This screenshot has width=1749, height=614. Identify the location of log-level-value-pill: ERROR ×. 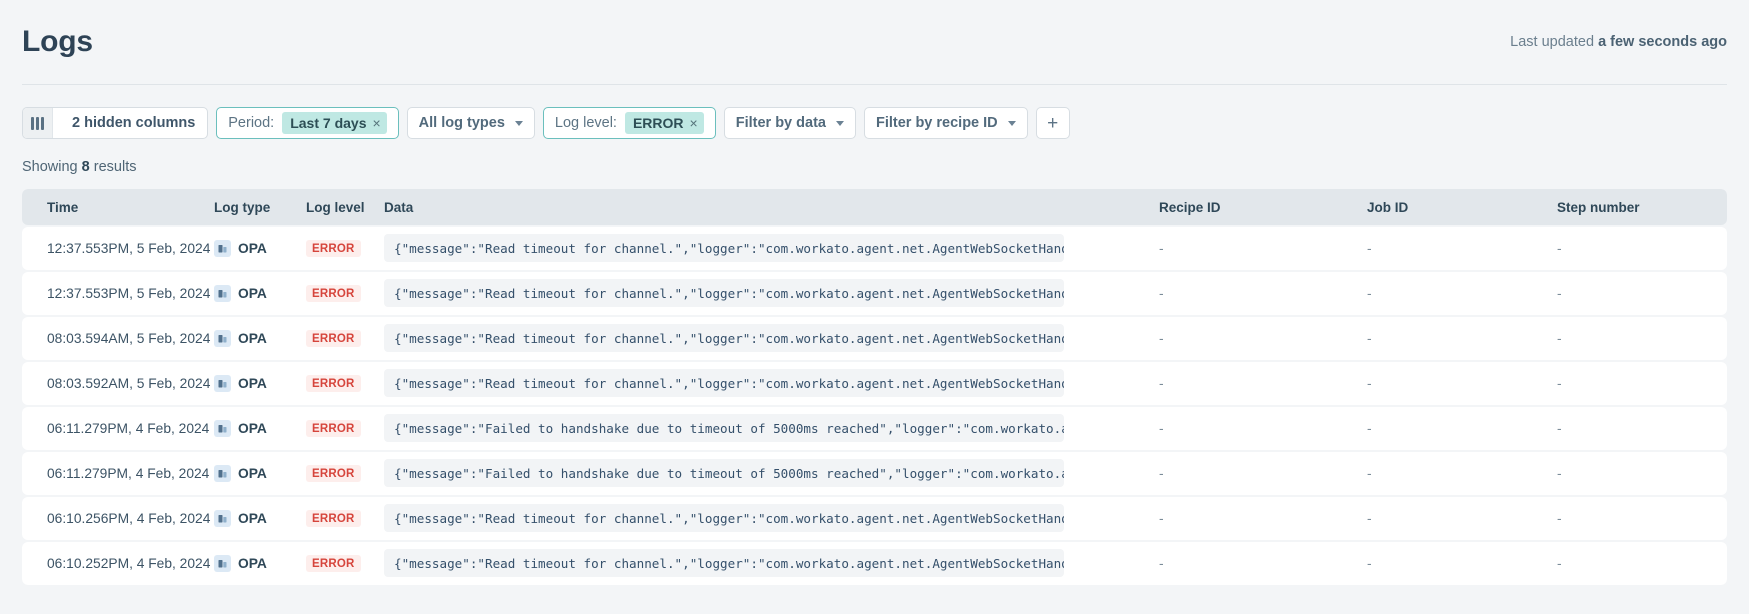
(664, 123).